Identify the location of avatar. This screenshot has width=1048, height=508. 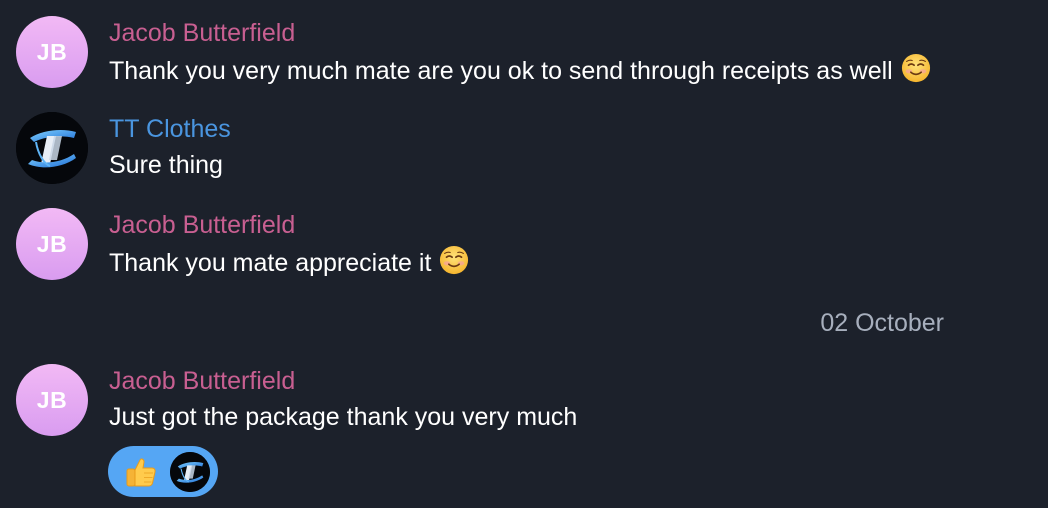
(52, 148).